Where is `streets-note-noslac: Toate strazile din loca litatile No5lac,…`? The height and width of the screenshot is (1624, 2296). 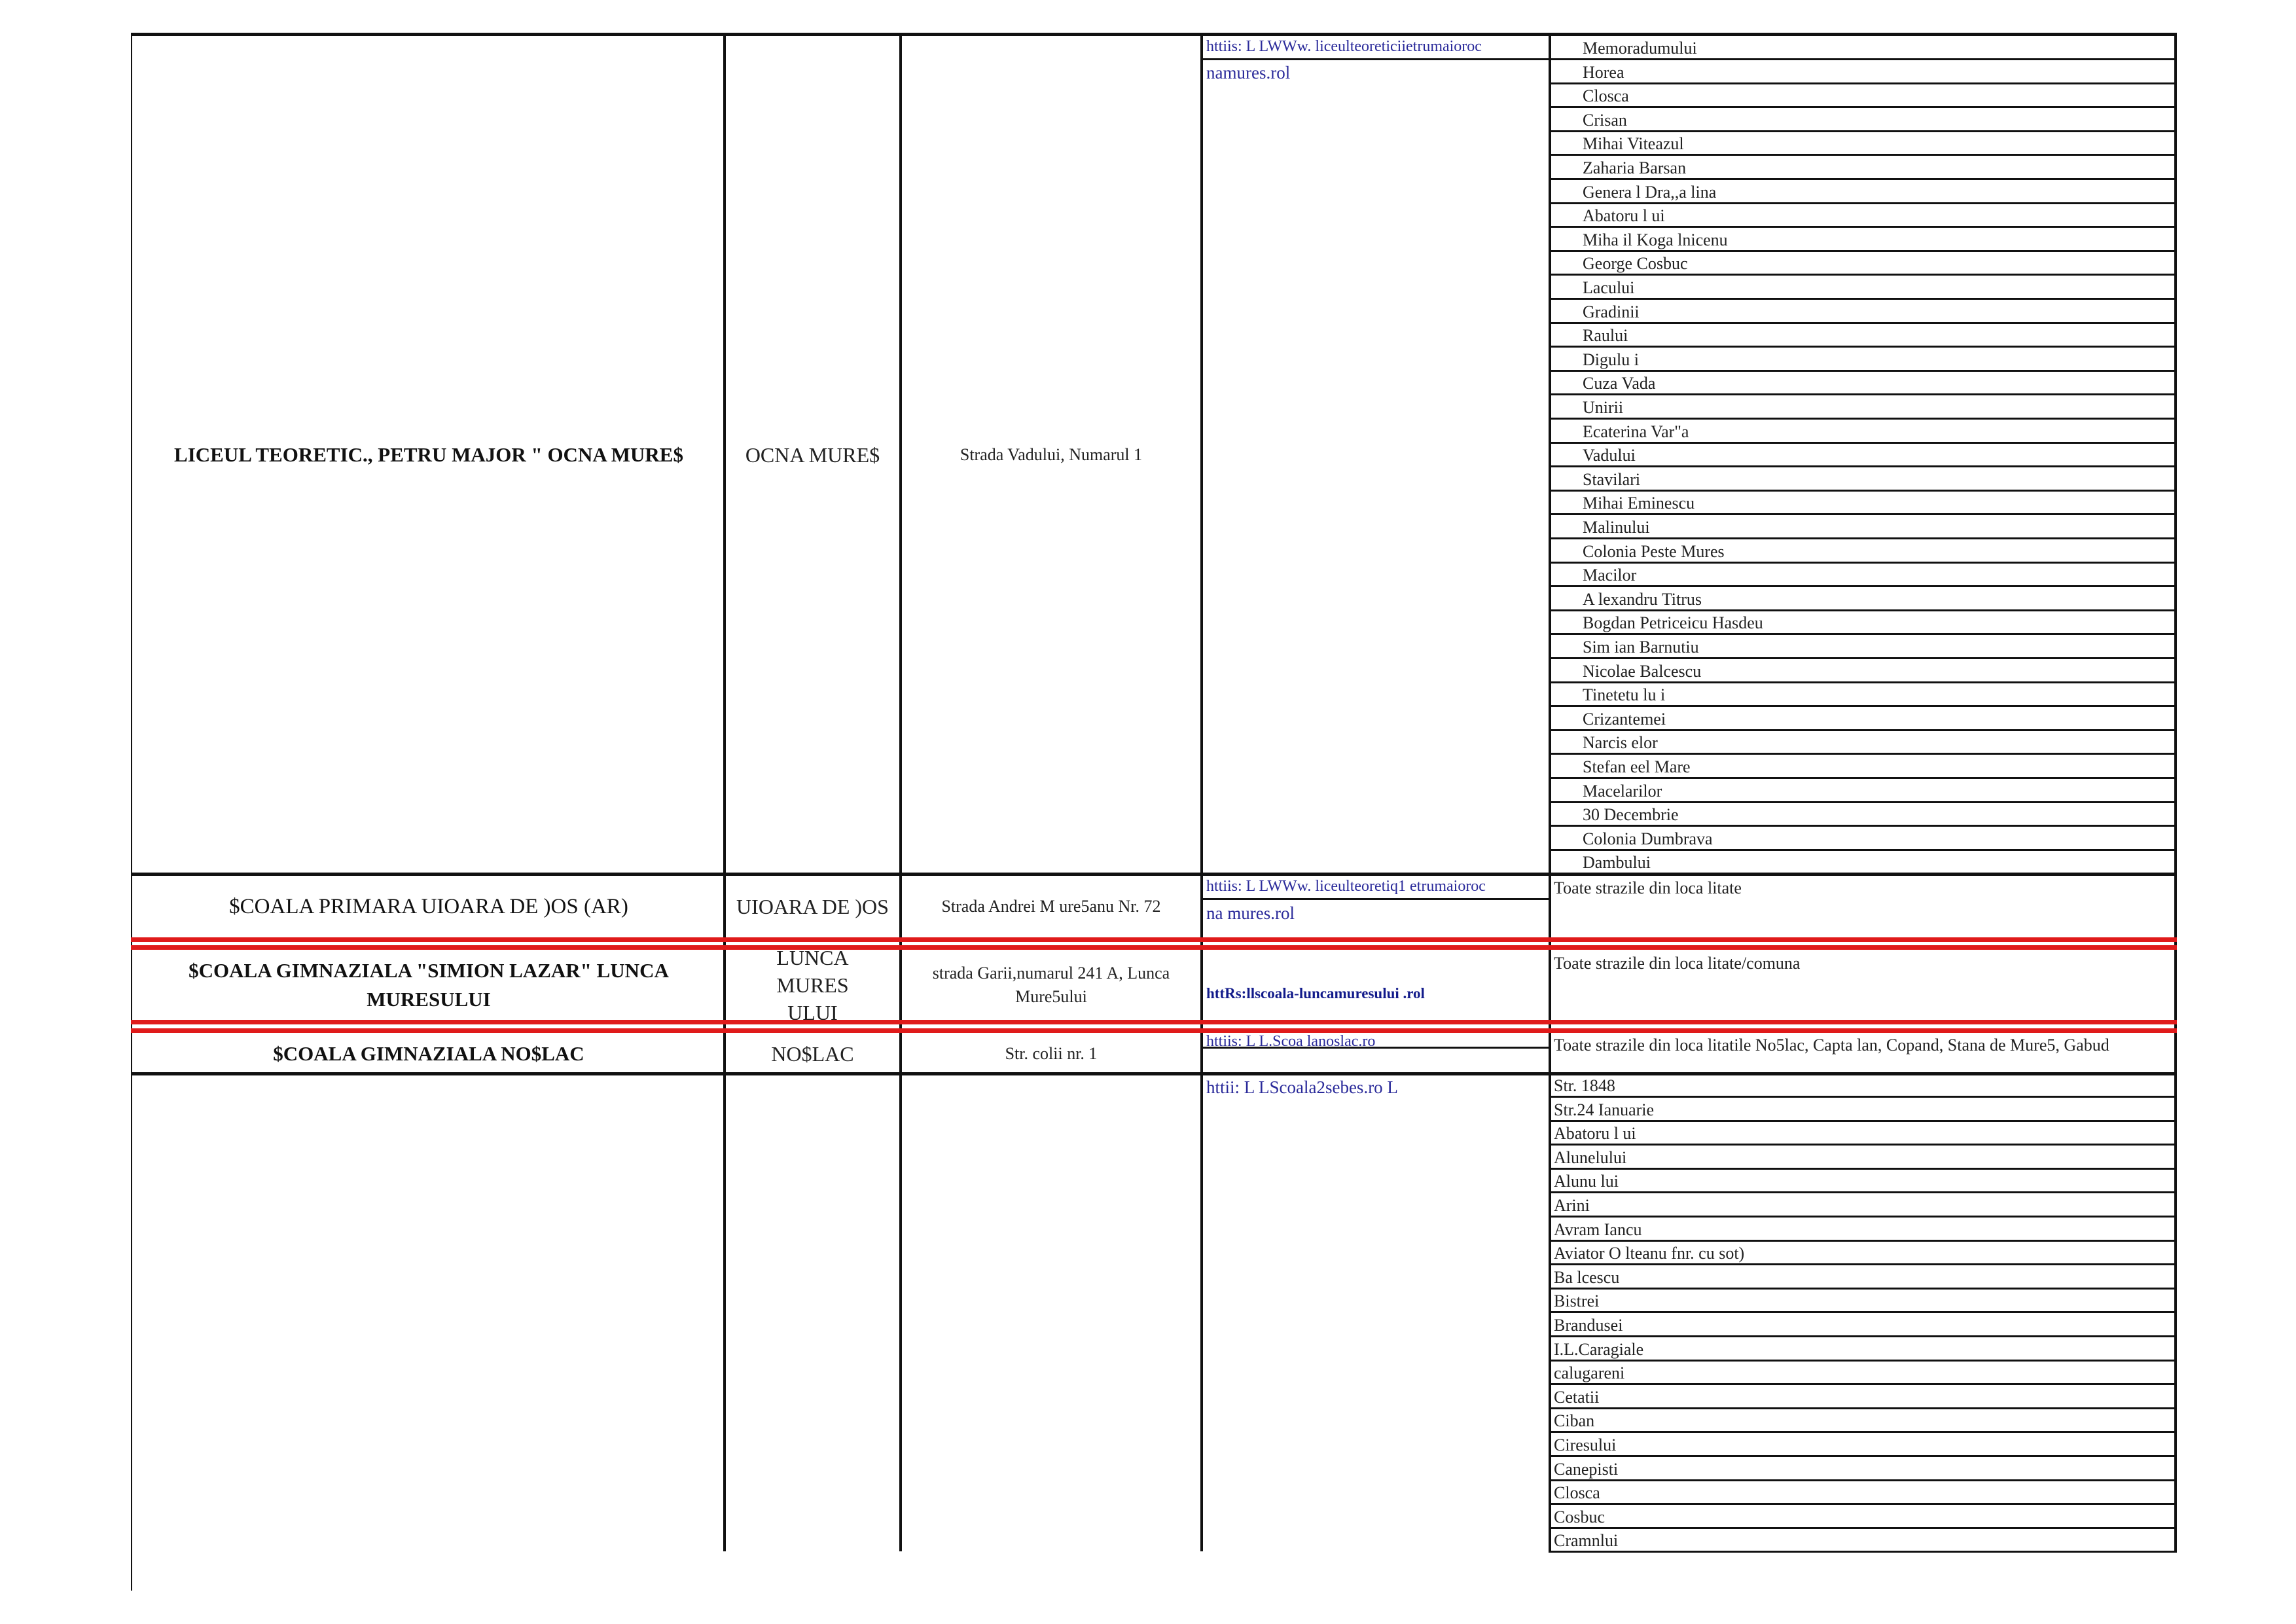
streets-note-noslac: Toate strazile din loca litatile No5lac,… is located at coordinates (1831, 1045).